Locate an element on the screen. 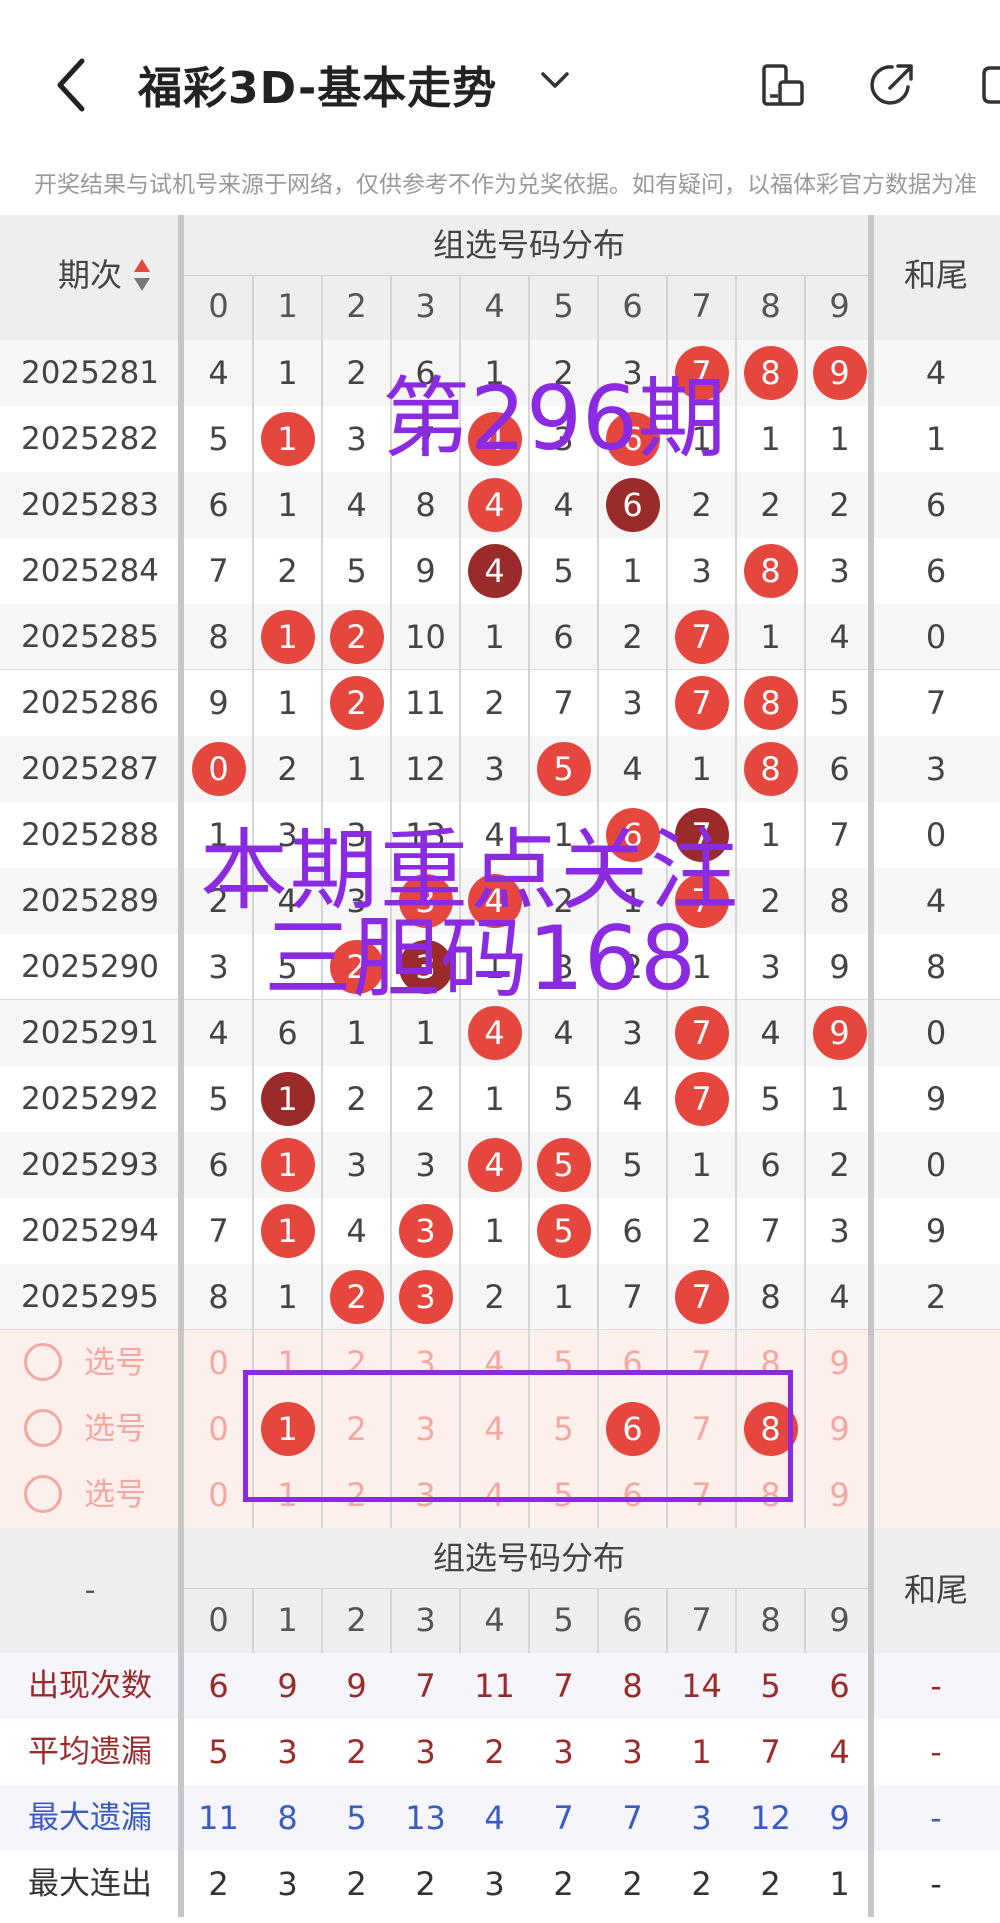 This screenshot has width=1000, height=1923. sum-cell: 4 is located at coordinates (936, 373).